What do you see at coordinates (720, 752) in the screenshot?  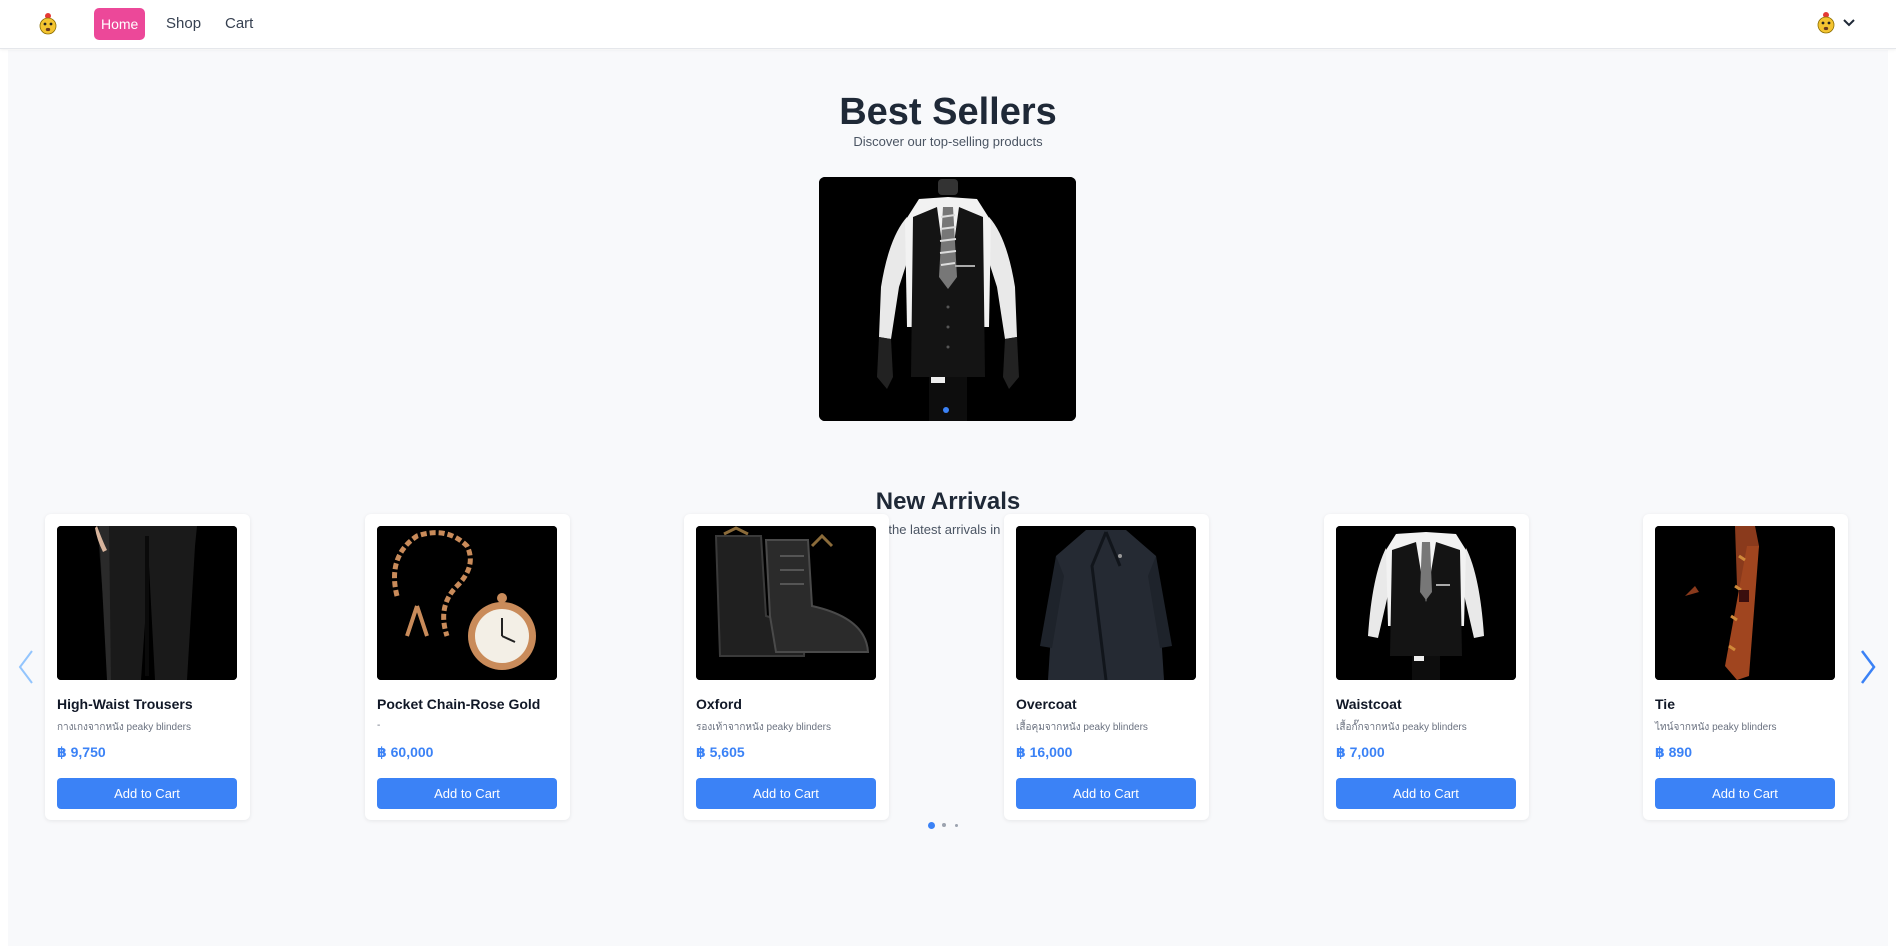 I see `product-price: ฿ 5,605` at bounding box center [720, 752].